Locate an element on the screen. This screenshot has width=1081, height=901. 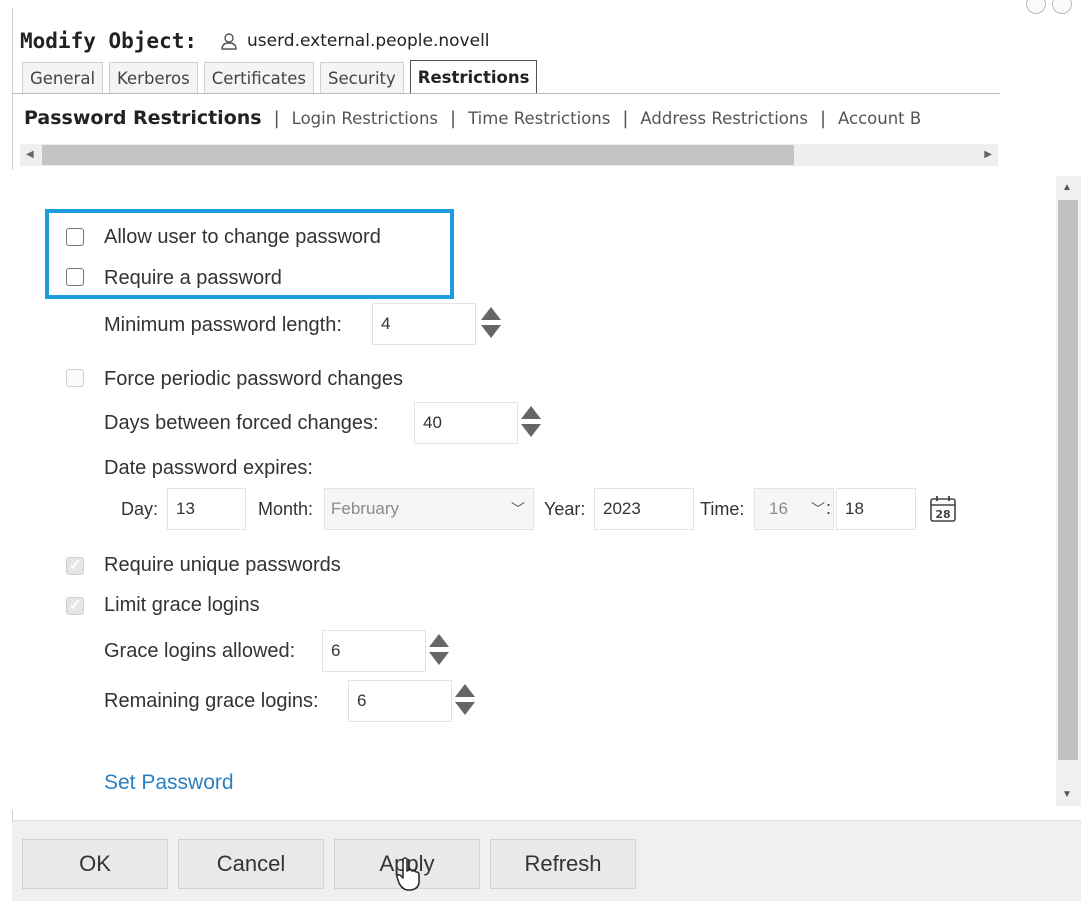
subtab-password-restrictions: Password Restrictions is located at coordinates (143, 118).